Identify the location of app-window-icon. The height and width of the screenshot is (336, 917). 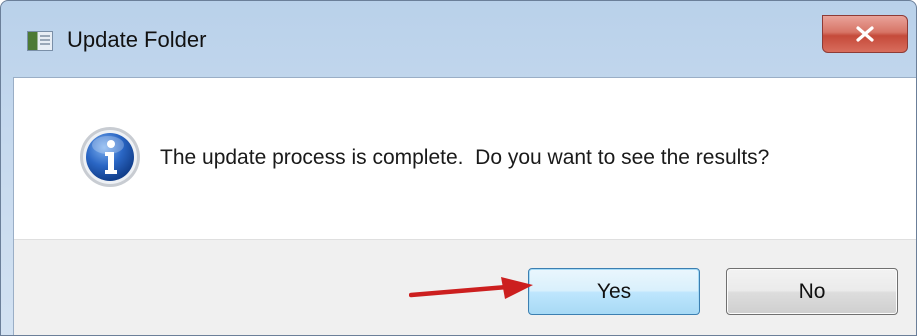
(40, 41).